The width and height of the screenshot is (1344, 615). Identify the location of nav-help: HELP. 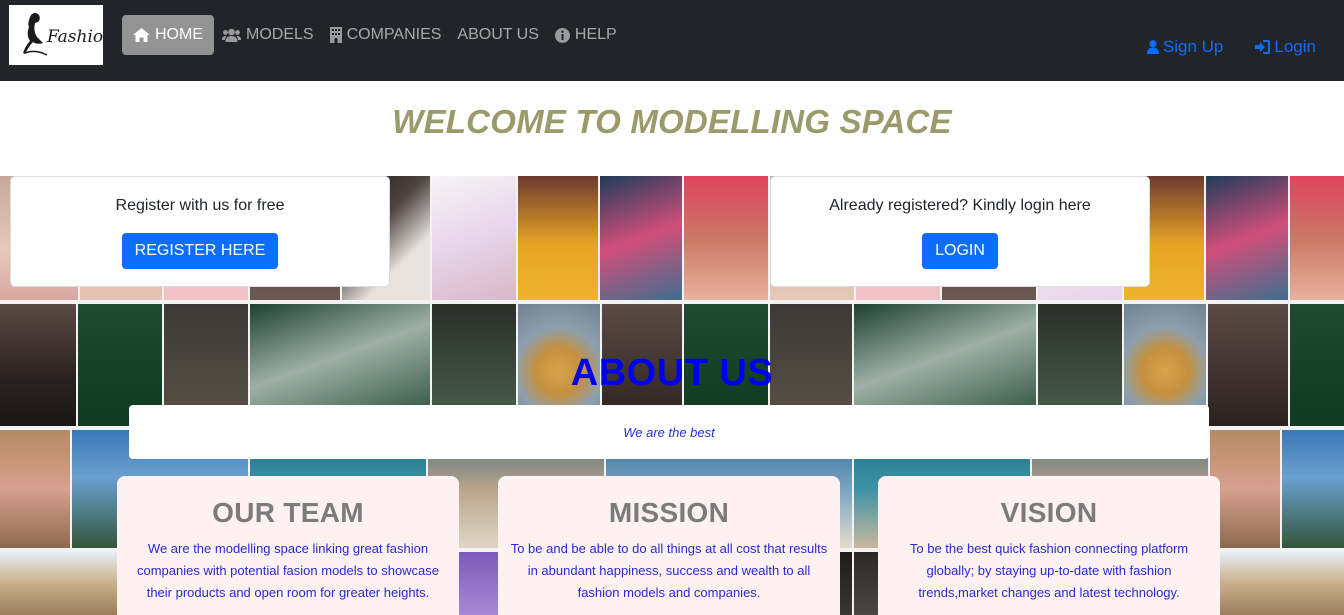
(586, 35).